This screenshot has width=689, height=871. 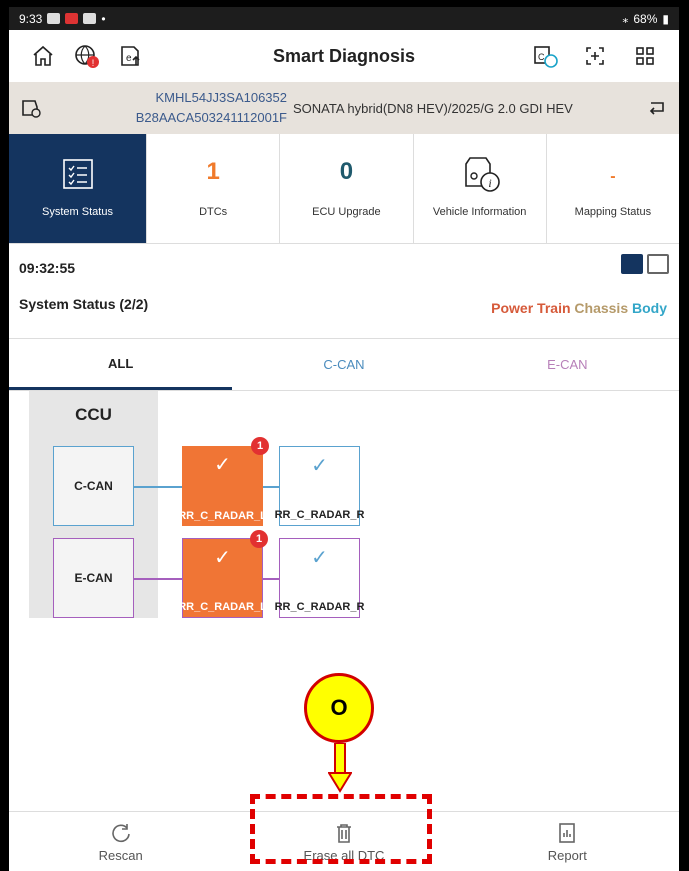 What do you see at coordinates (567, 364) in the screenshot?
I see `tab-e-can: E-CAN` at bounding box center [567, 364].